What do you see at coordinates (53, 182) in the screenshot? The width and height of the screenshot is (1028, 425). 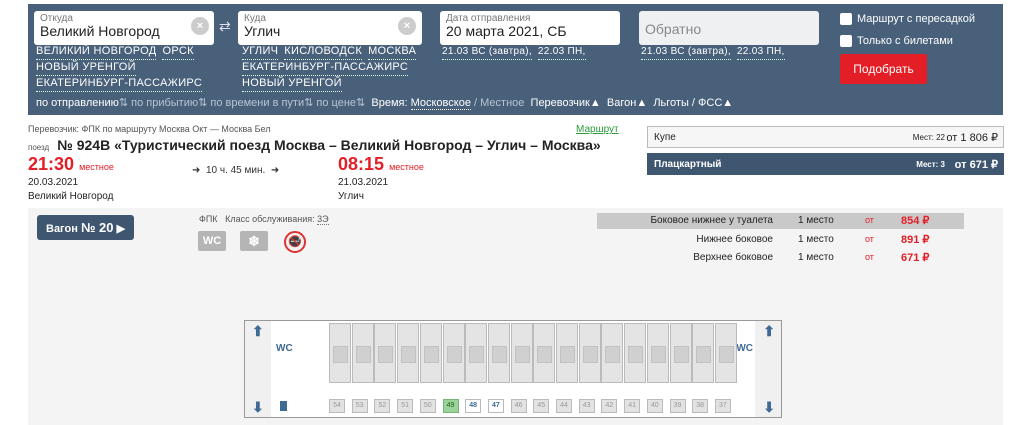 I see `departure-date: 20.03.2021` at bounding box center [53, 182].